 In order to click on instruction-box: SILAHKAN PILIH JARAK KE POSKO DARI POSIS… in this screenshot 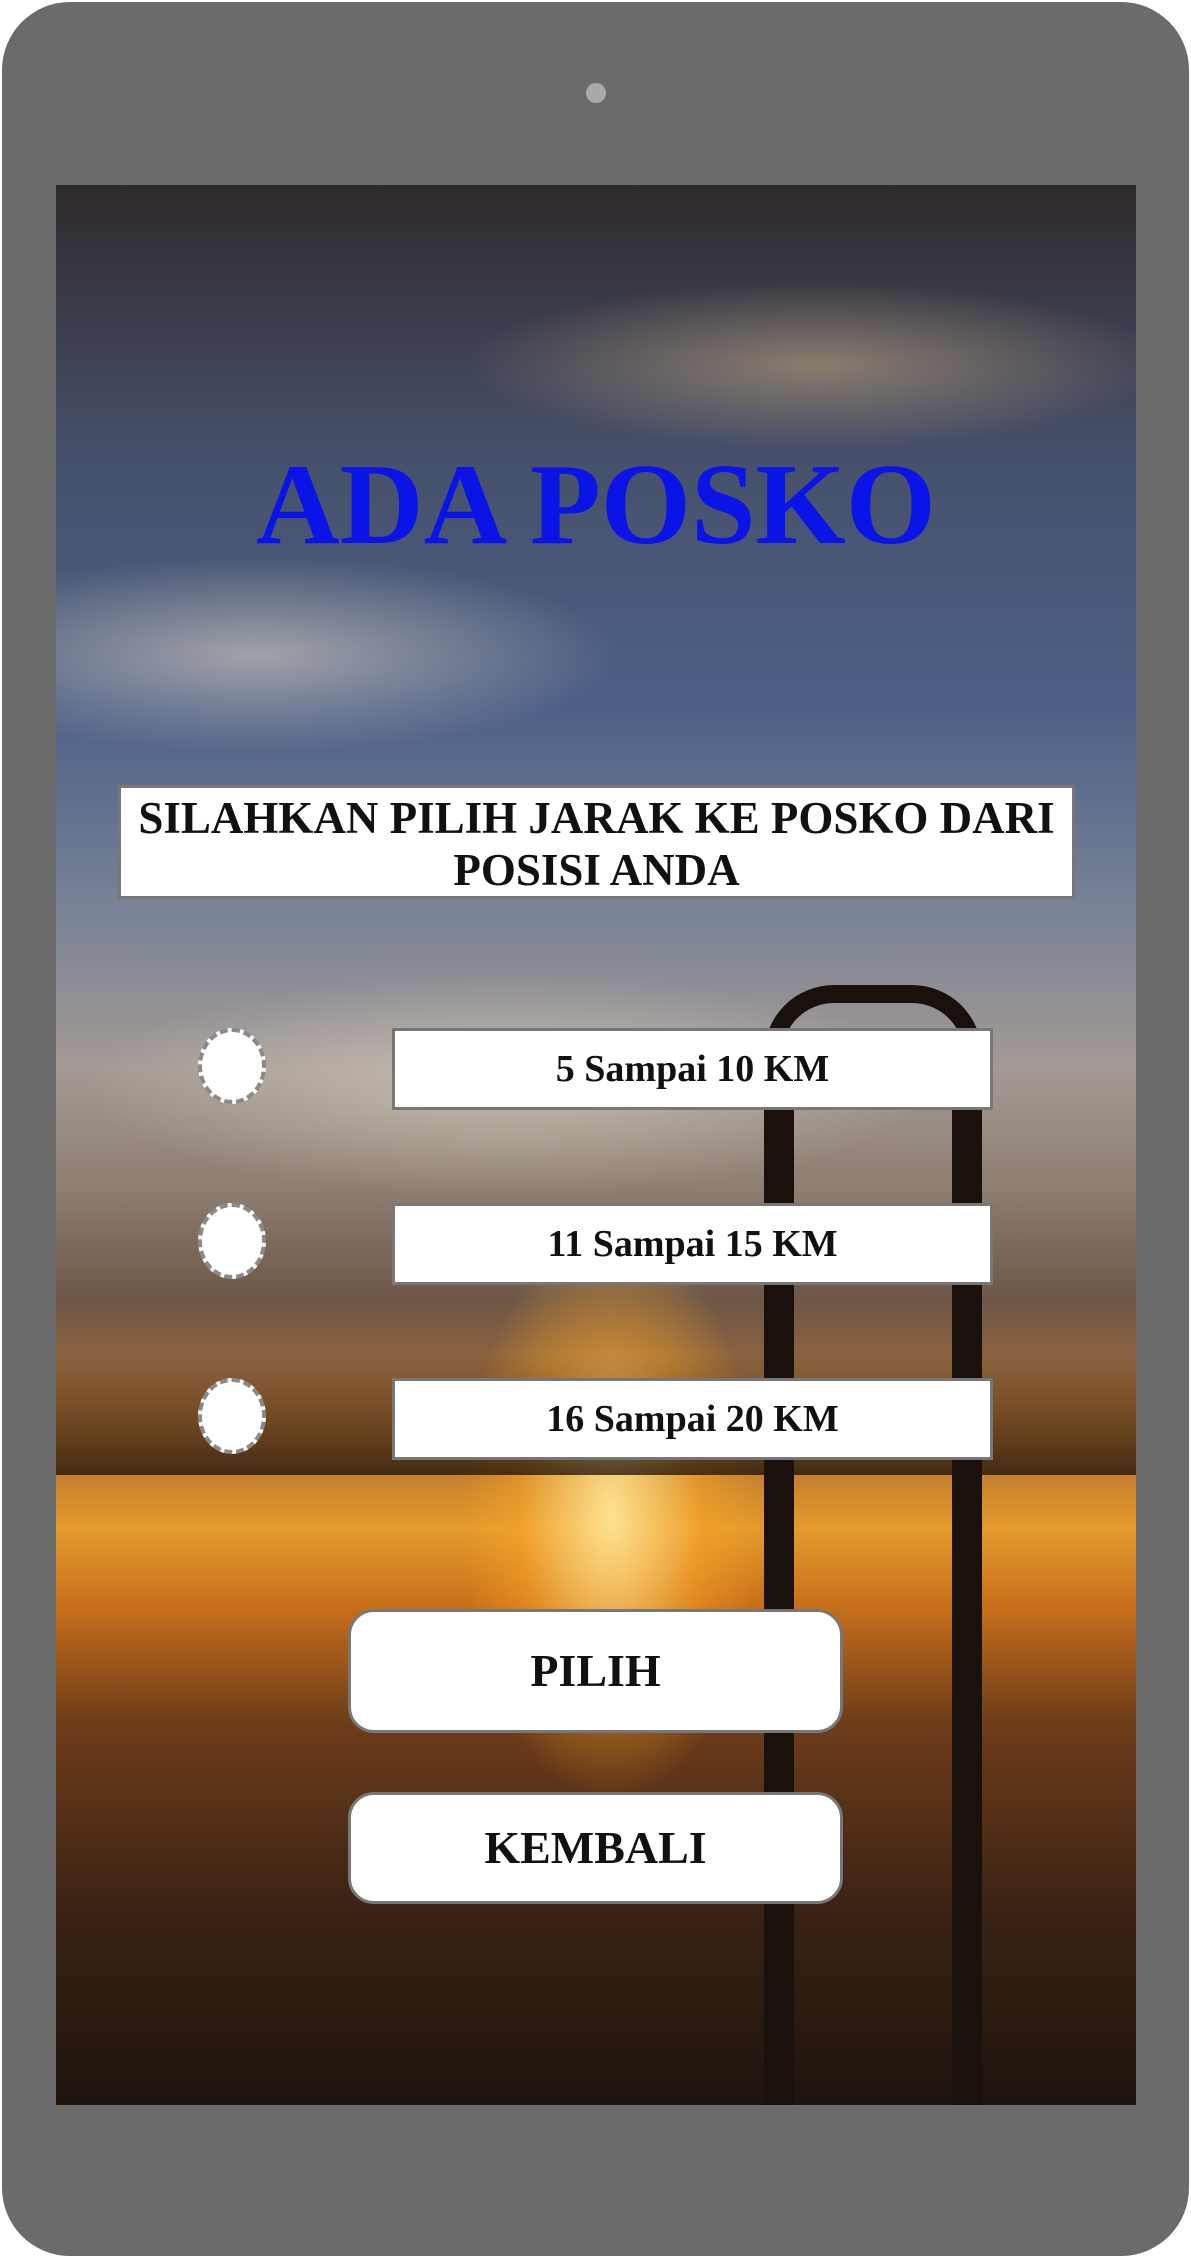, I will do `click(596, 842)`.